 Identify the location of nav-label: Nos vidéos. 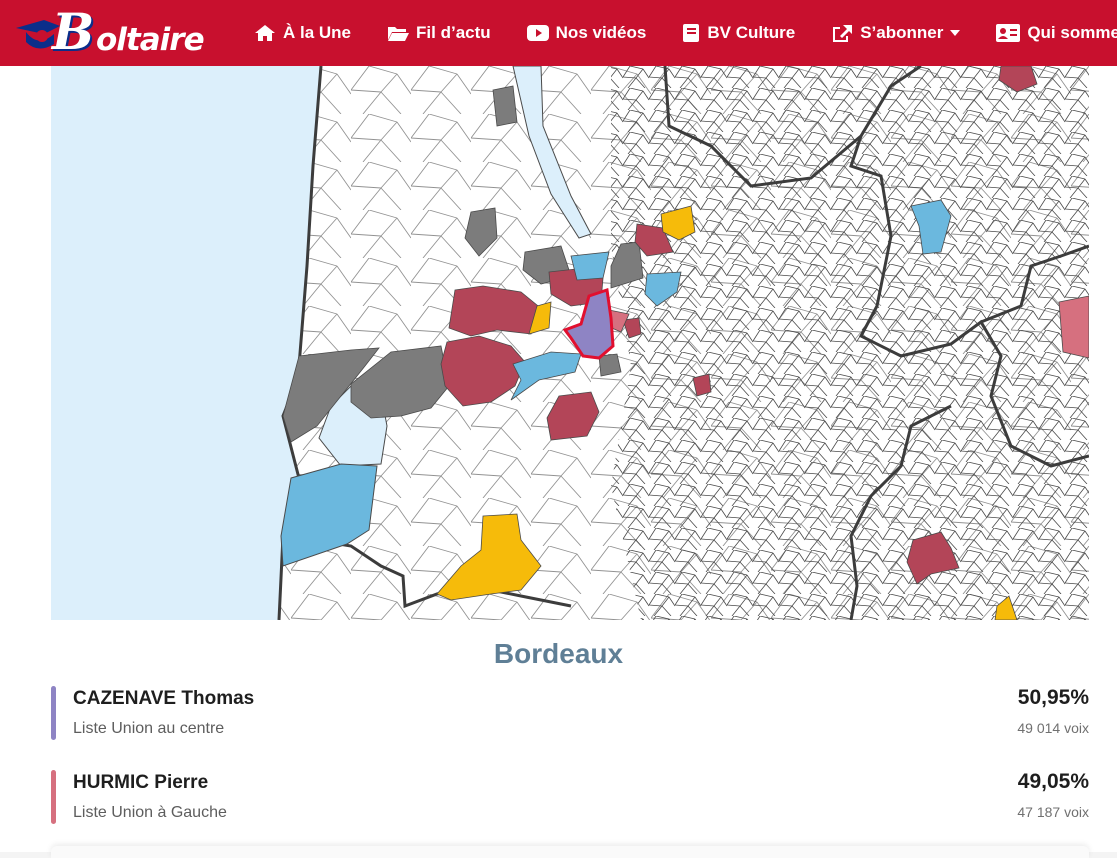
(601, 32).